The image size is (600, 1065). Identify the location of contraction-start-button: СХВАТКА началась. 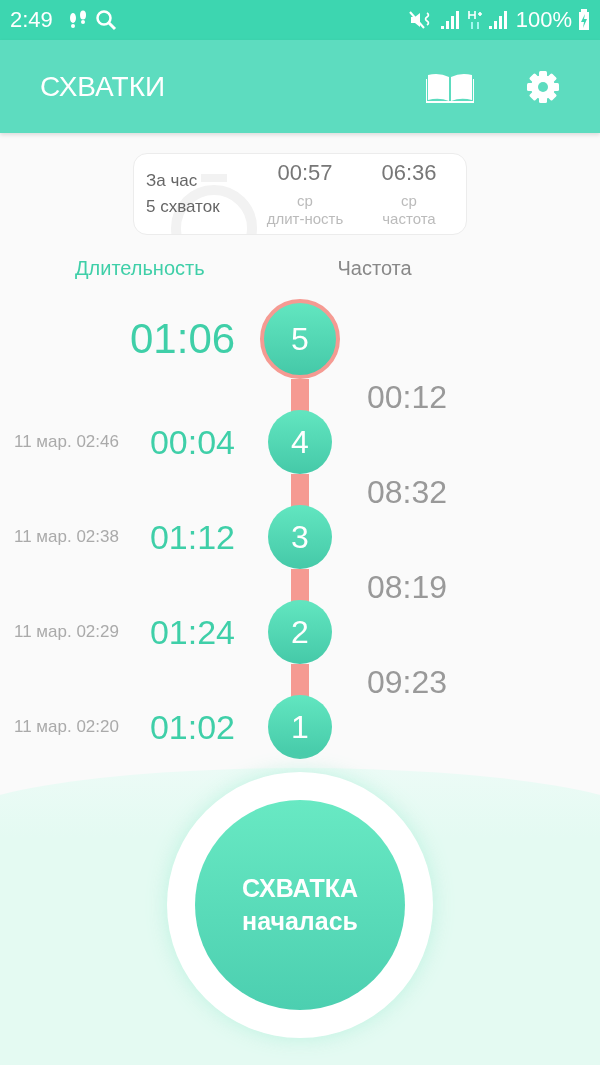
(300, 905).